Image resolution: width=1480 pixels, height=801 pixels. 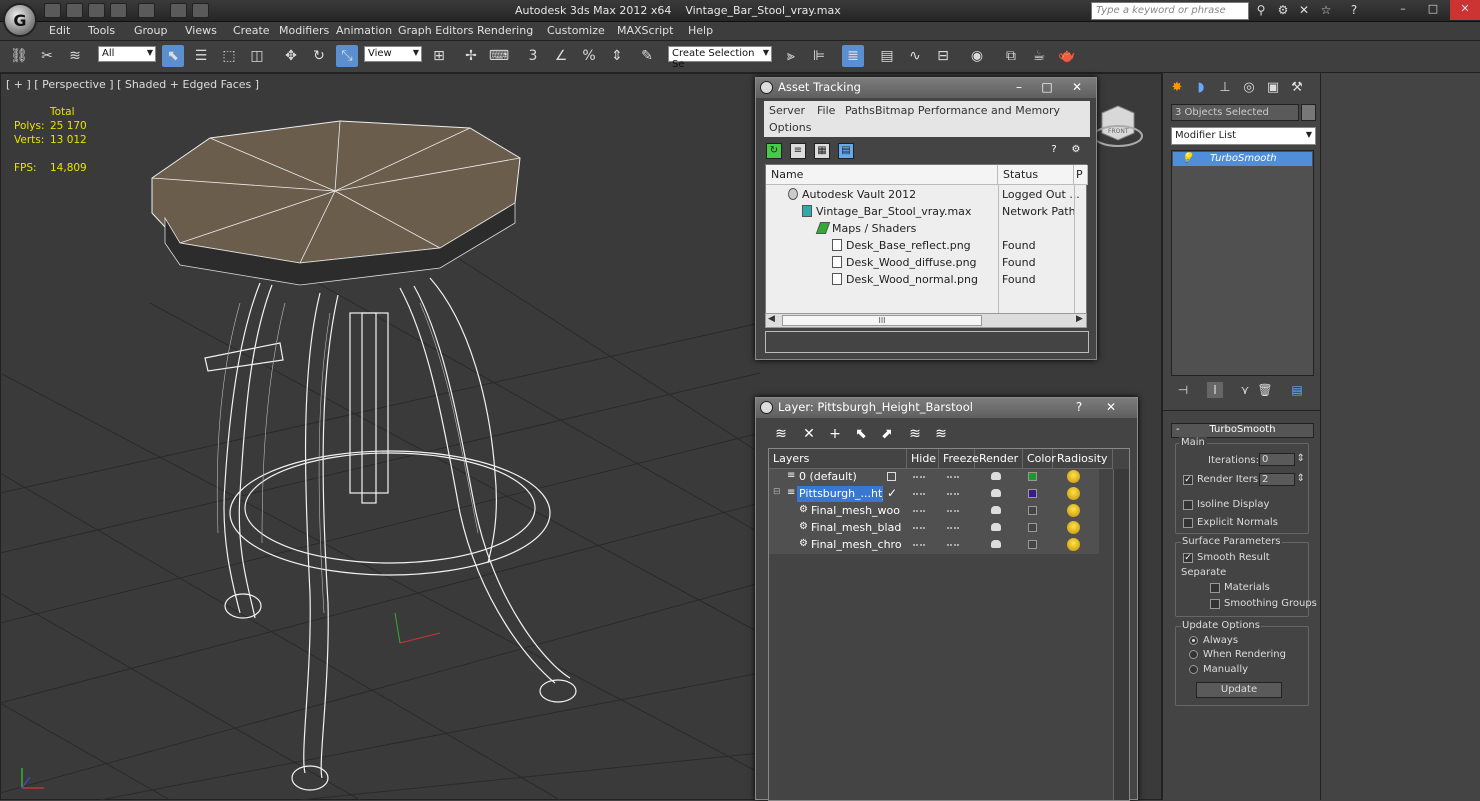 I want to click on delete-layer-icon: ✕, so click(x=809, y=434).